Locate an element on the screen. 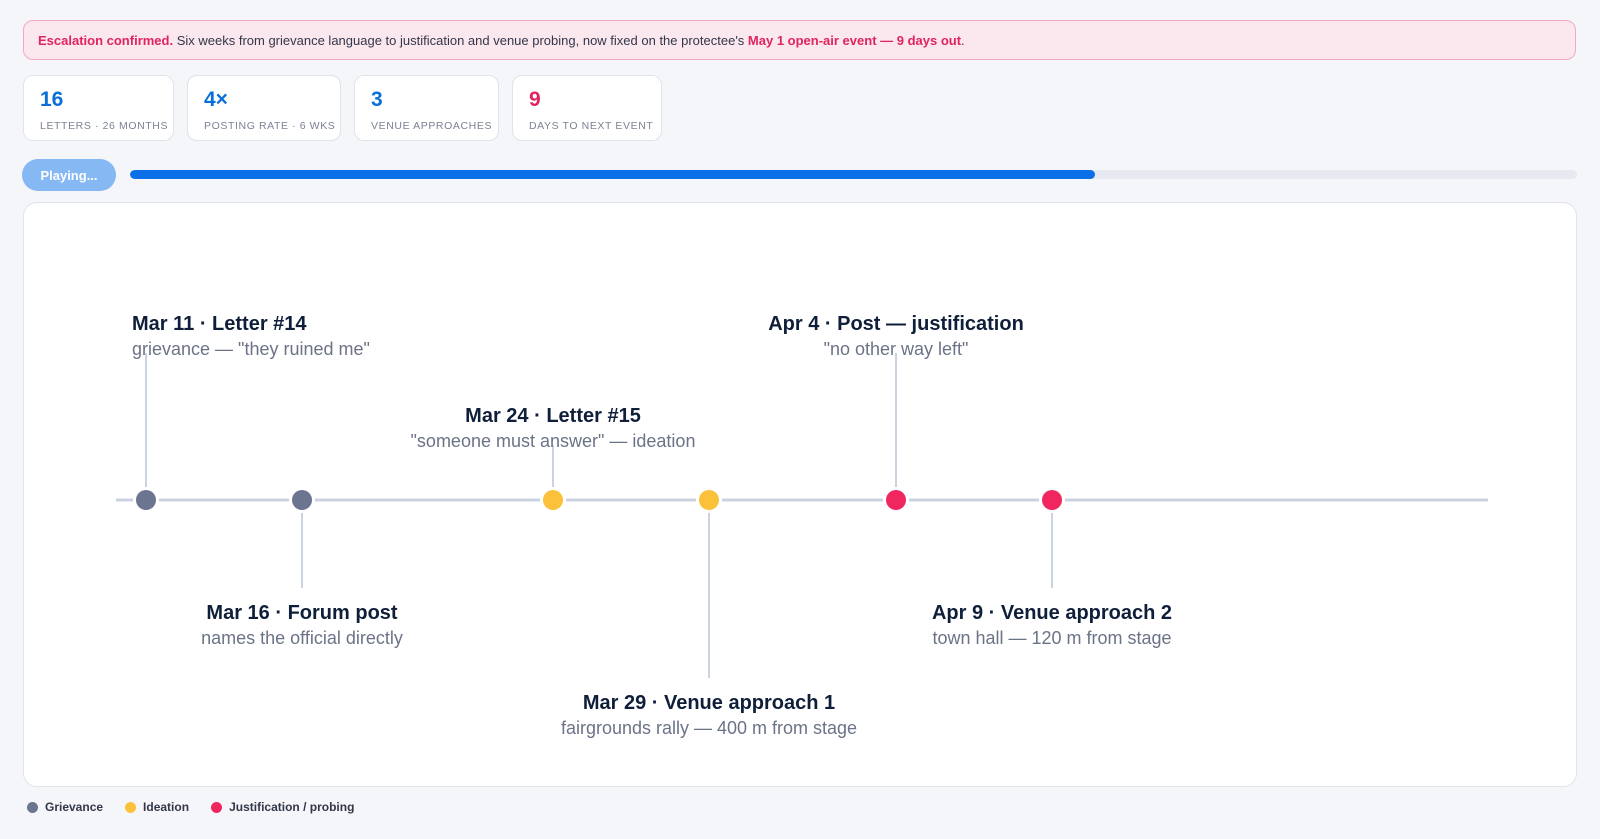  playback-progress-fill is located at coordinates (613, 174).